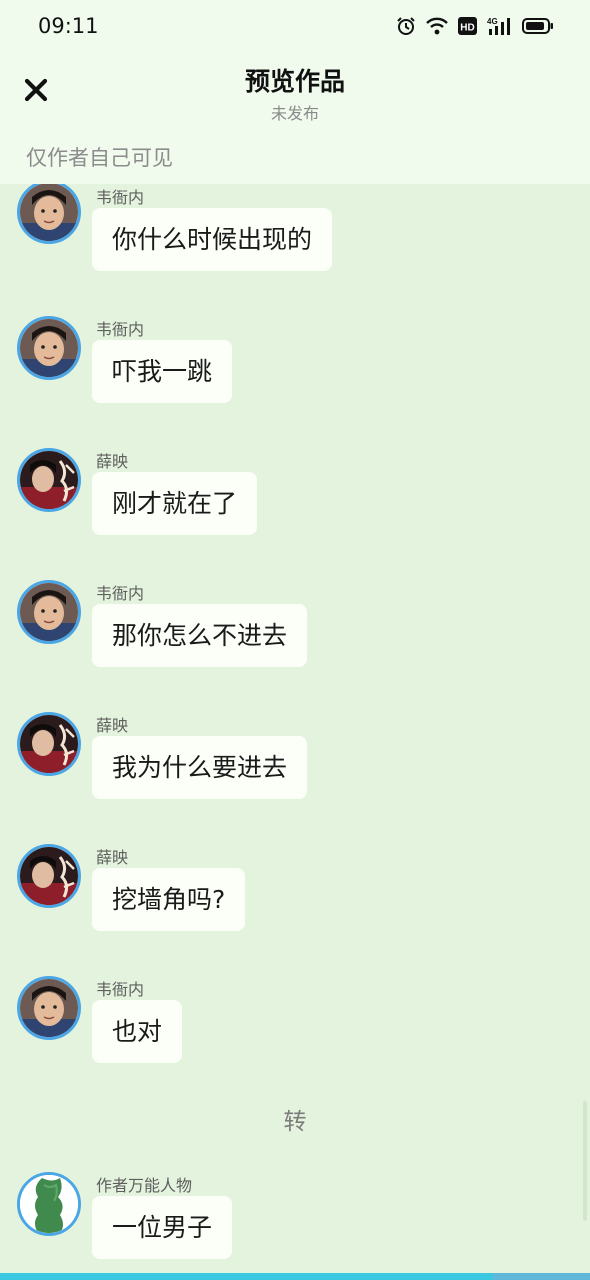 The width and height of the screenshot is (590, 1280). Describe the element at coordinates (437, 26) in the screenshot. I see `wifi-icon` at that location.